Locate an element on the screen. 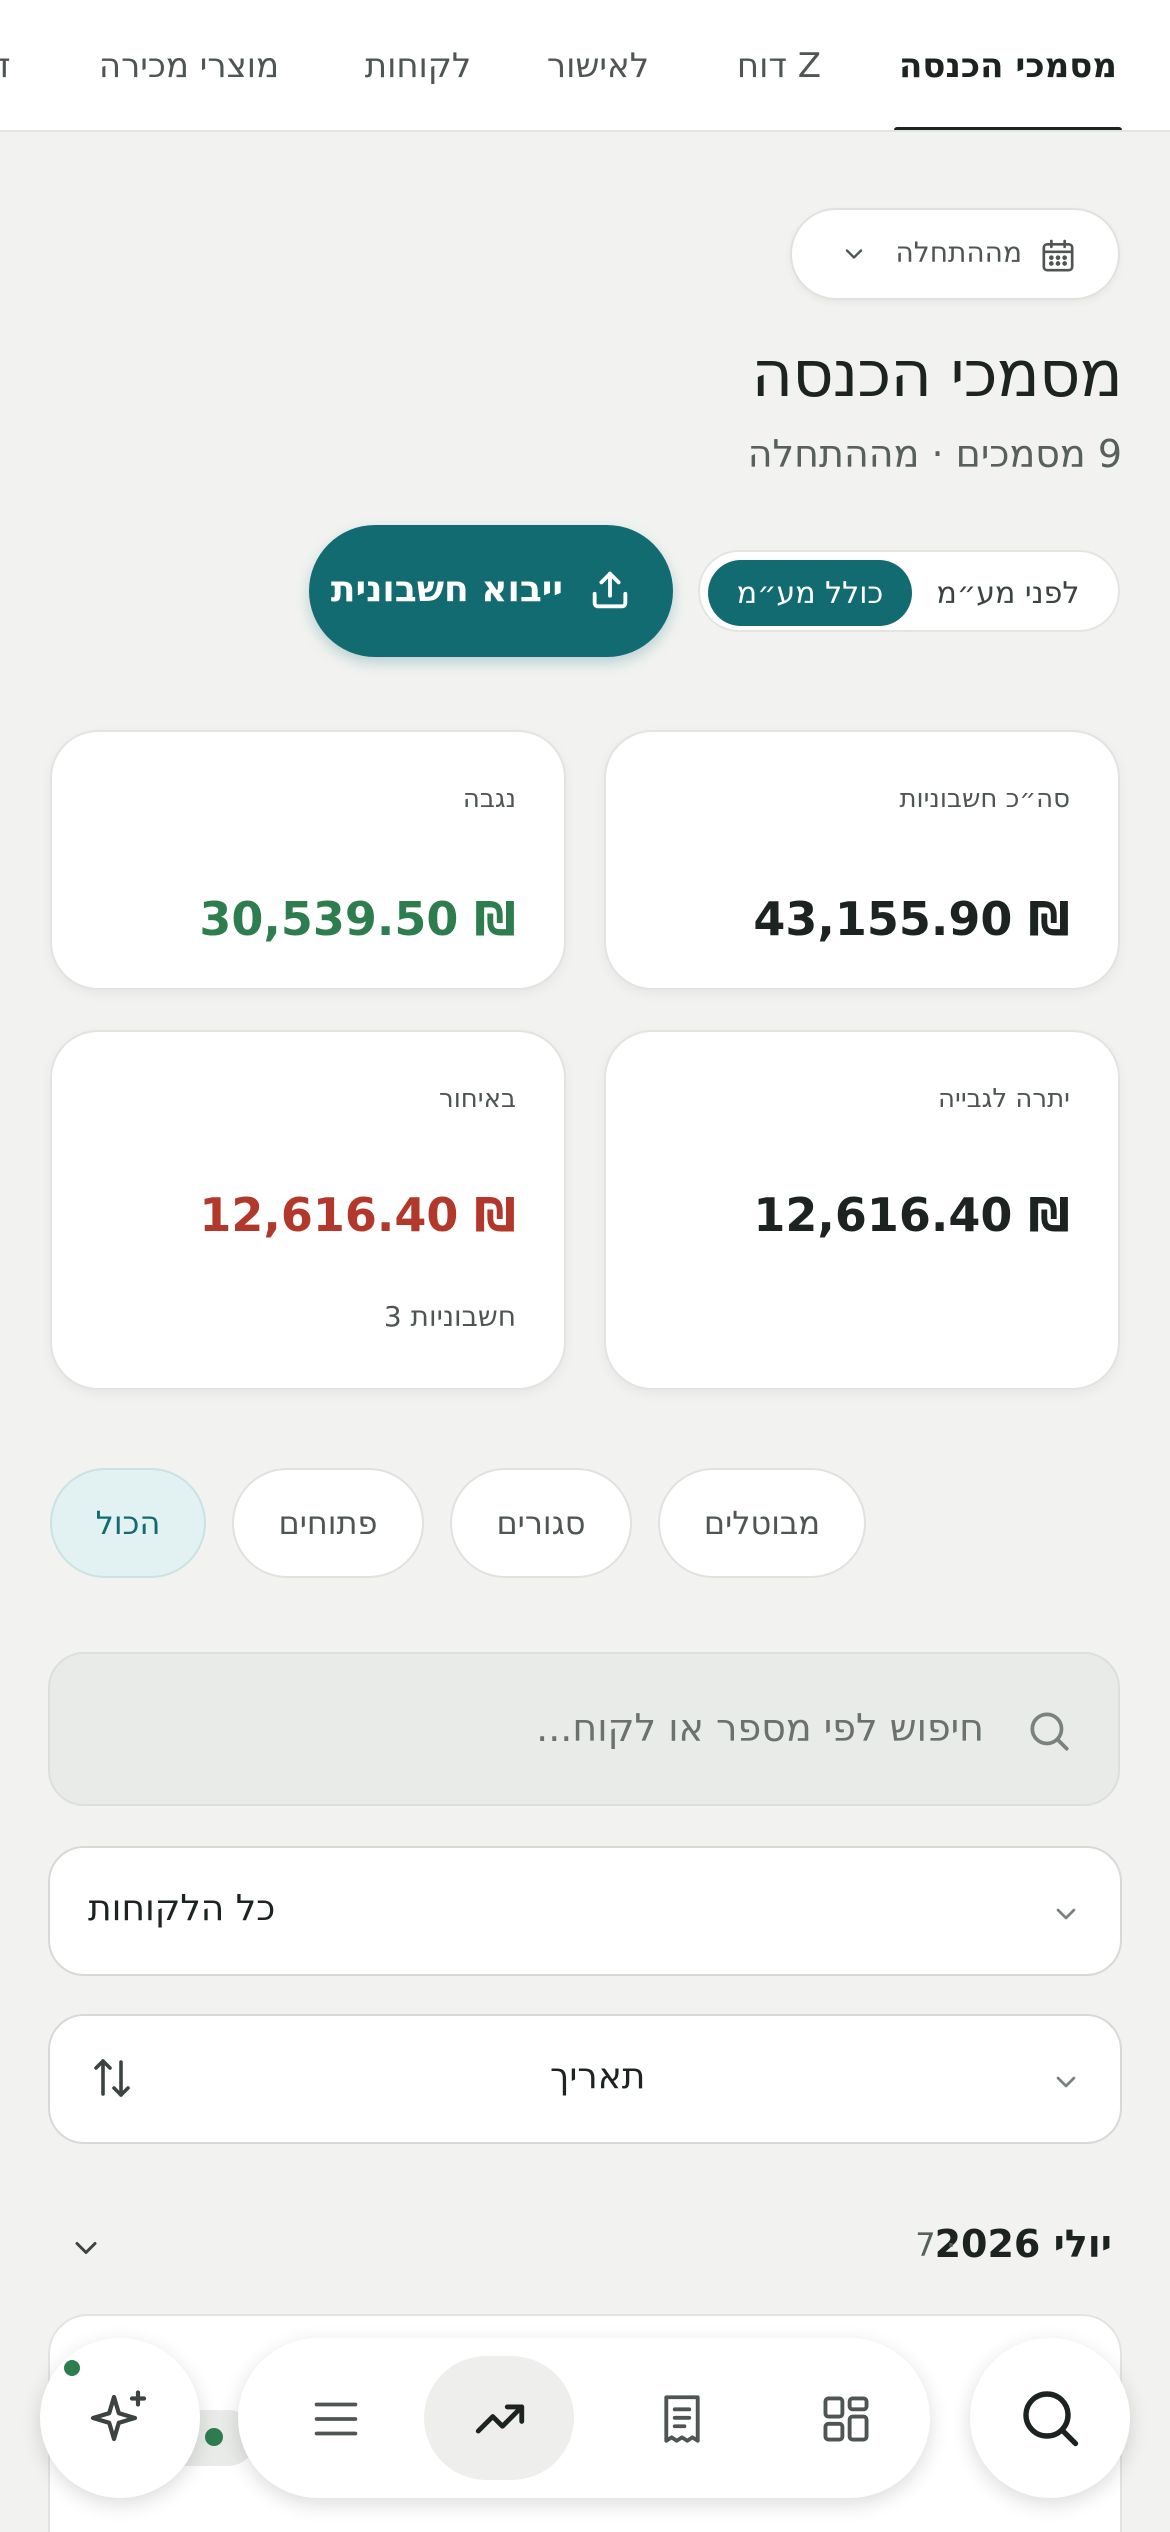  assistant-button is located at coordinates (120, 2418).